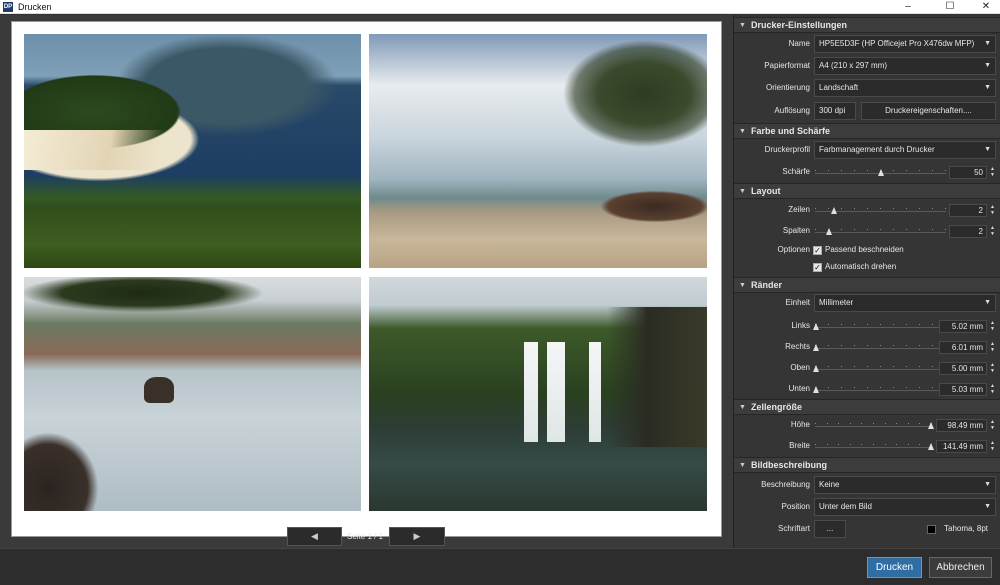  I want to click on resolution-label: Auflösung, so click(792, 110).